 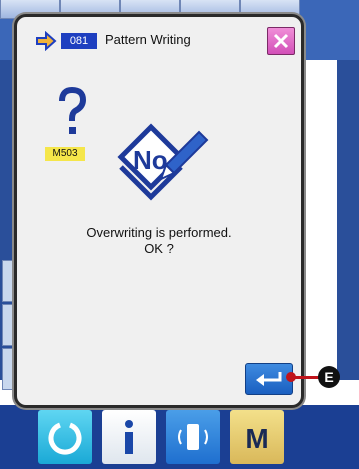 What do you see at coordinates (329, 377) in the screenshot?
I see `callout-badge: E` at bounding box center [329, 377].